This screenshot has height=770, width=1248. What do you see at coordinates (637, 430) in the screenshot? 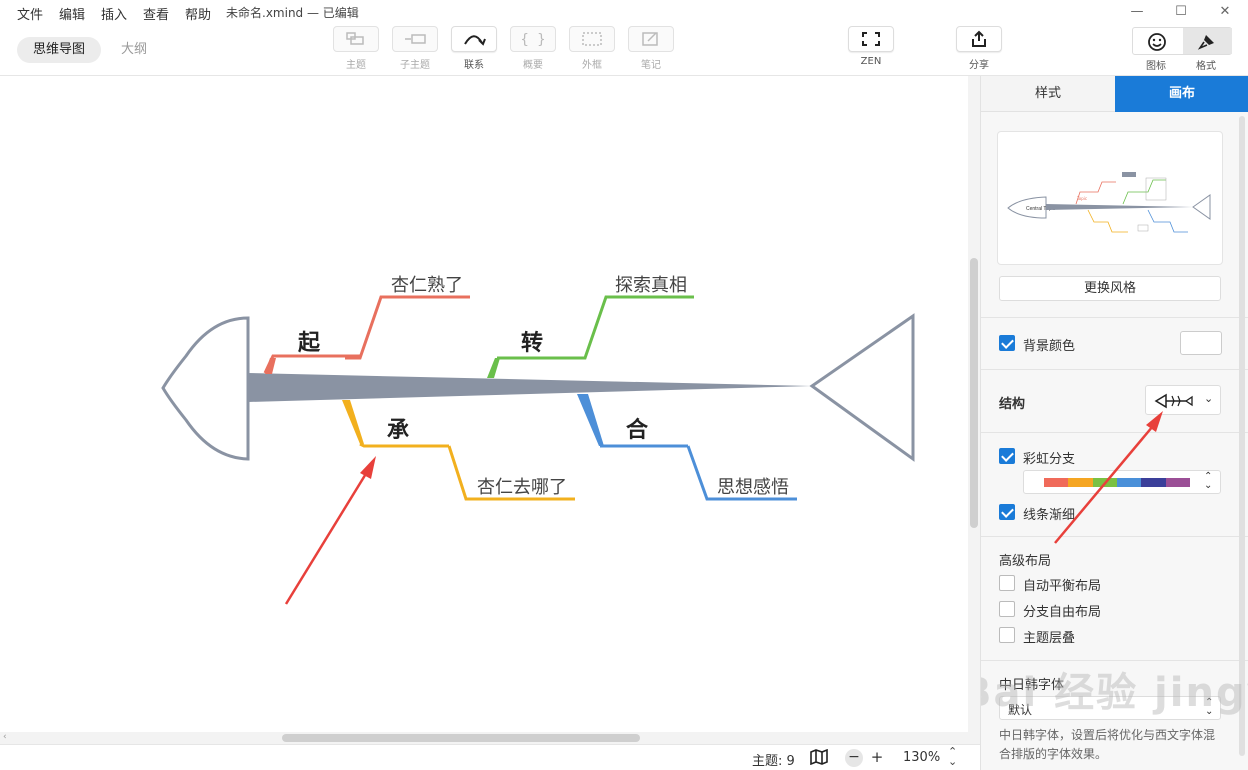
I see `topic-he: 合` at bounding box center [637, 430].